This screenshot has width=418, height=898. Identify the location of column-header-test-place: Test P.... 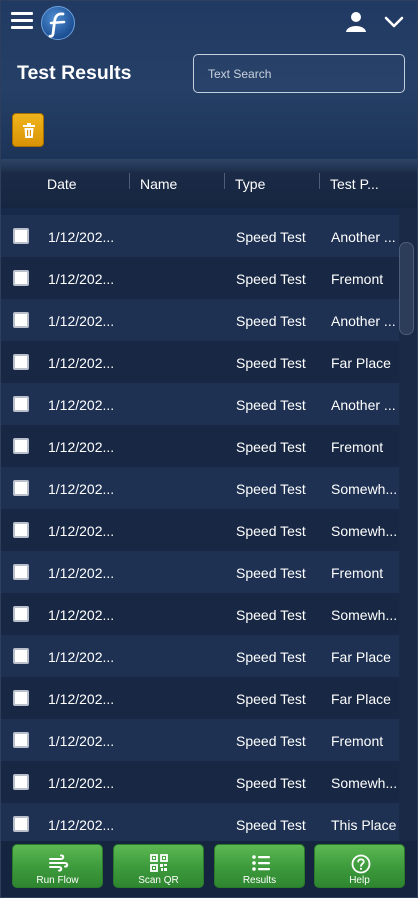
(354, 184).